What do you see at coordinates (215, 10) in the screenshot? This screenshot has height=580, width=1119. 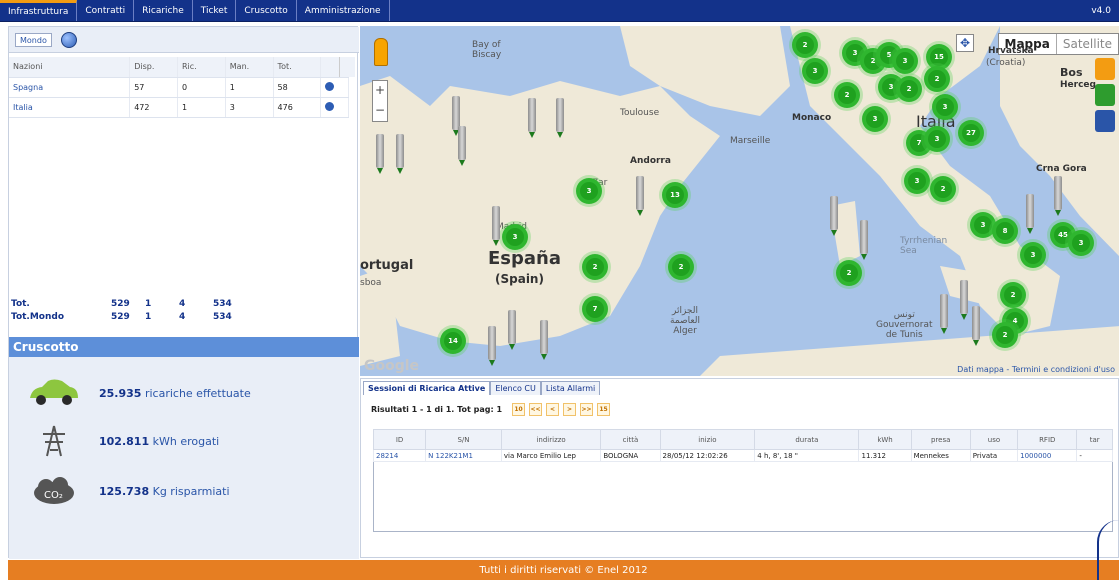 I see `nav-ticket: Ticket` at bounding box center [215, 10].